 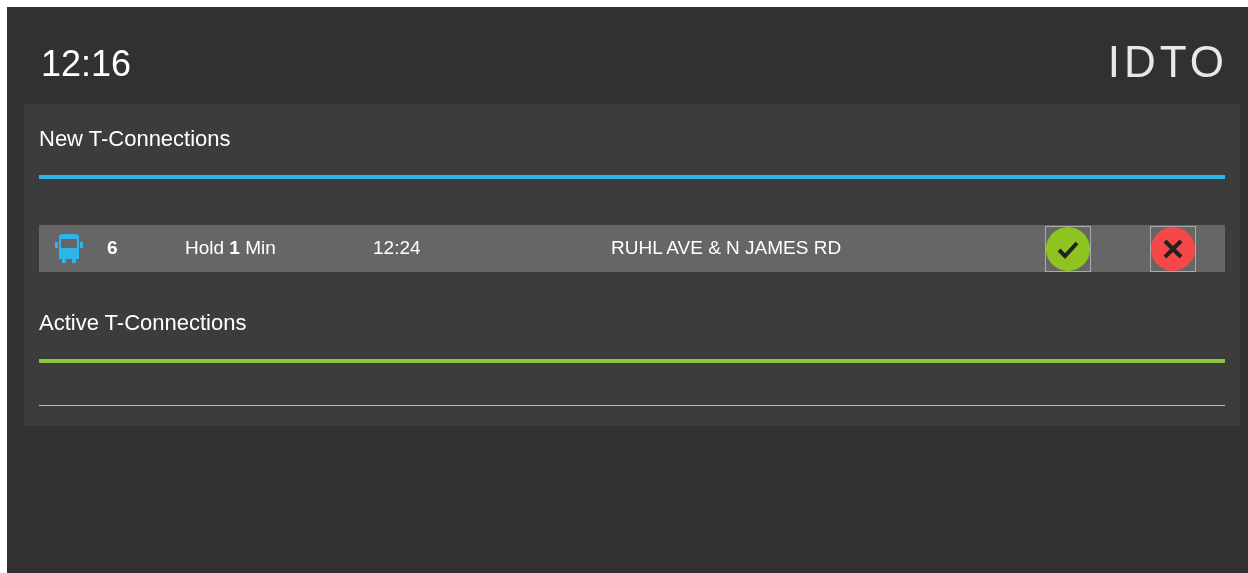 I want to click on logo: IDTO, so click(x=1167, y=61).